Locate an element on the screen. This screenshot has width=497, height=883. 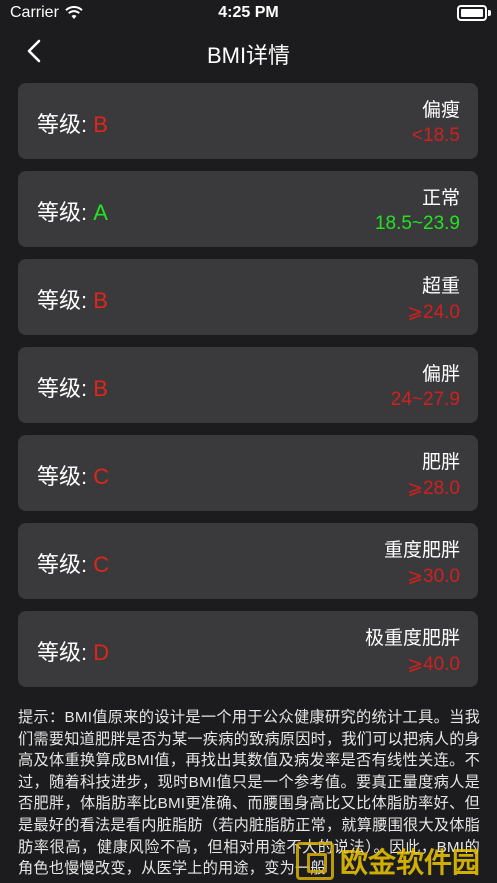
watermark: 欧金软件园 is located at coordinates (394, 860).